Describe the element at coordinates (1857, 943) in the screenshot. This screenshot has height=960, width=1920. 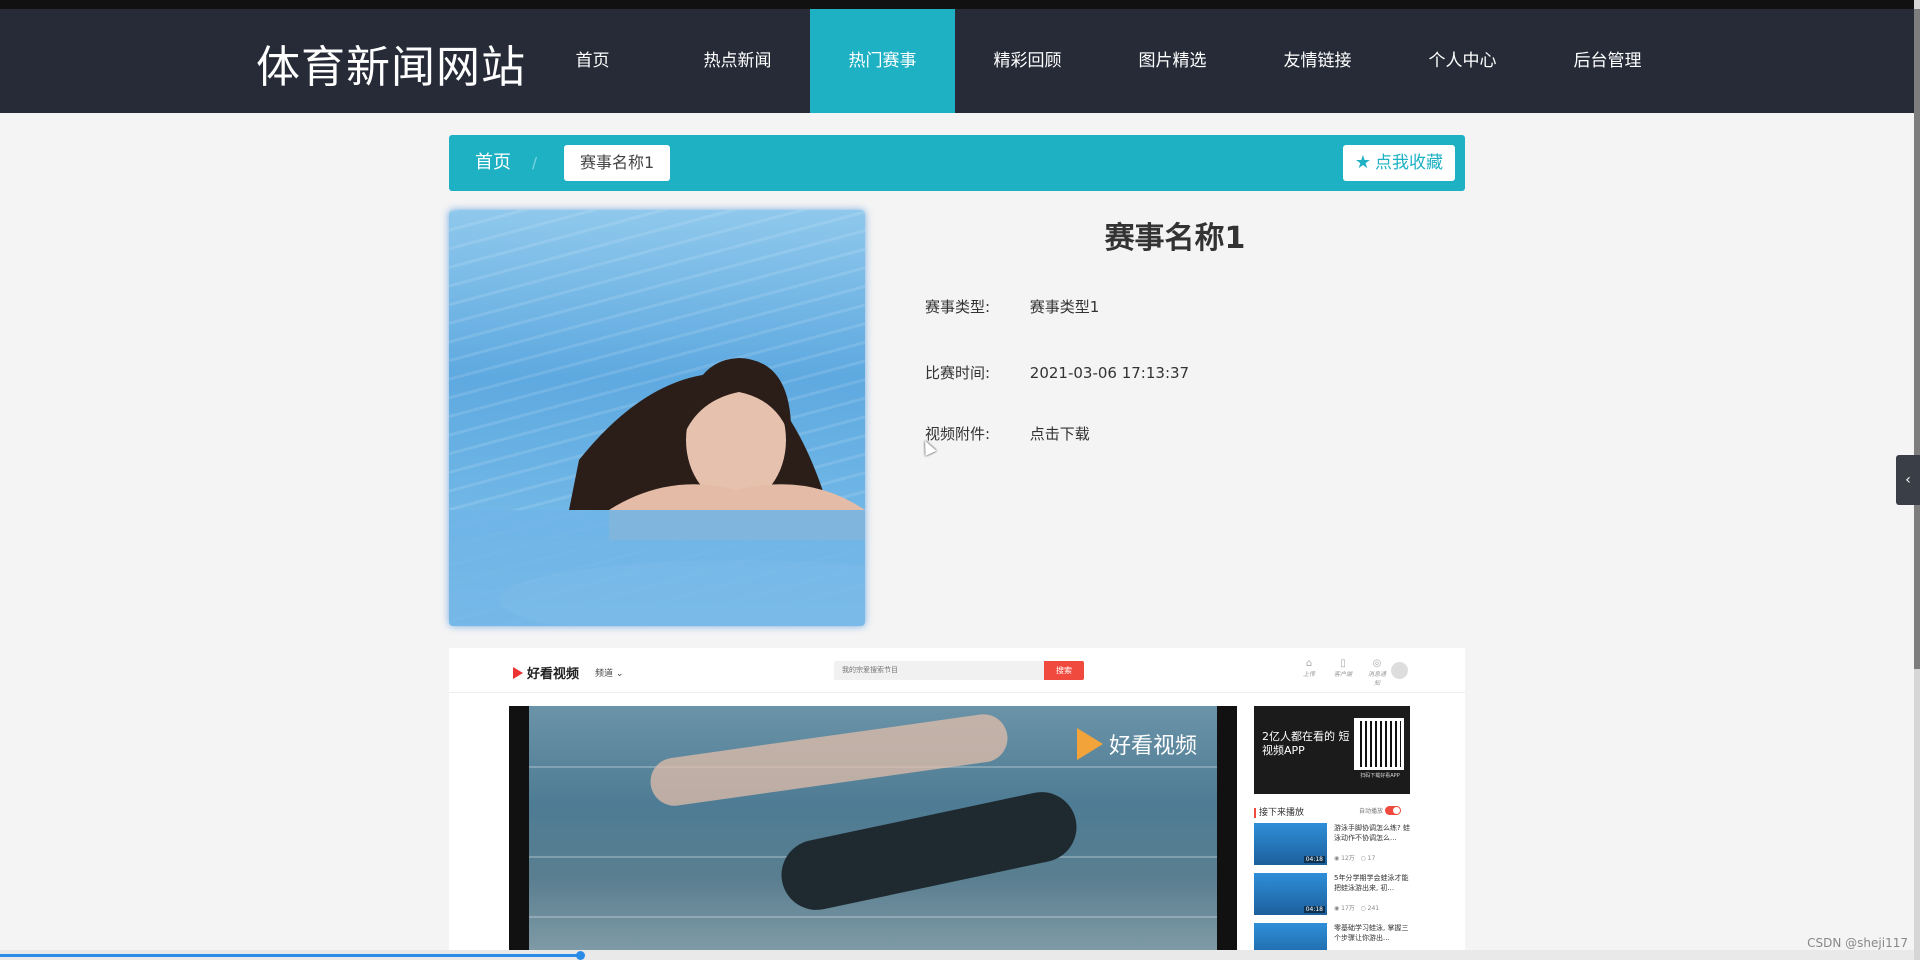
I see `csdn-watermark: CSDN @sheji117` at that location.